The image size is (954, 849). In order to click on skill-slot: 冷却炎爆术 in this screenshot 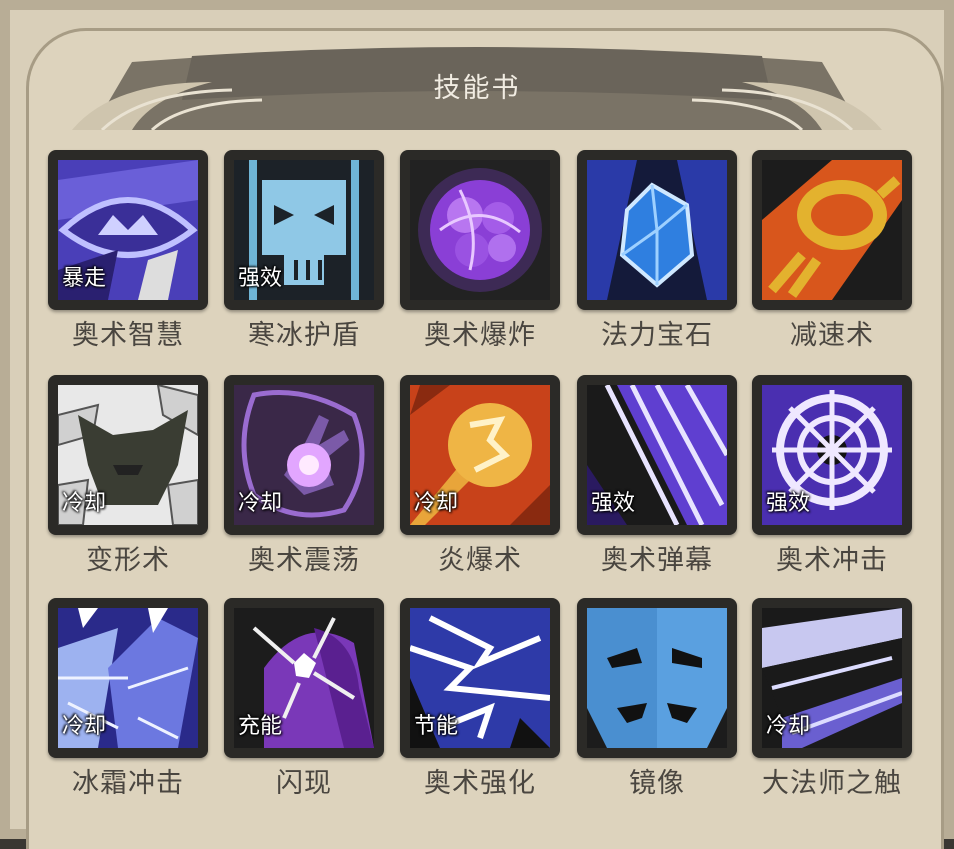, I will do `click(480, 475)`.